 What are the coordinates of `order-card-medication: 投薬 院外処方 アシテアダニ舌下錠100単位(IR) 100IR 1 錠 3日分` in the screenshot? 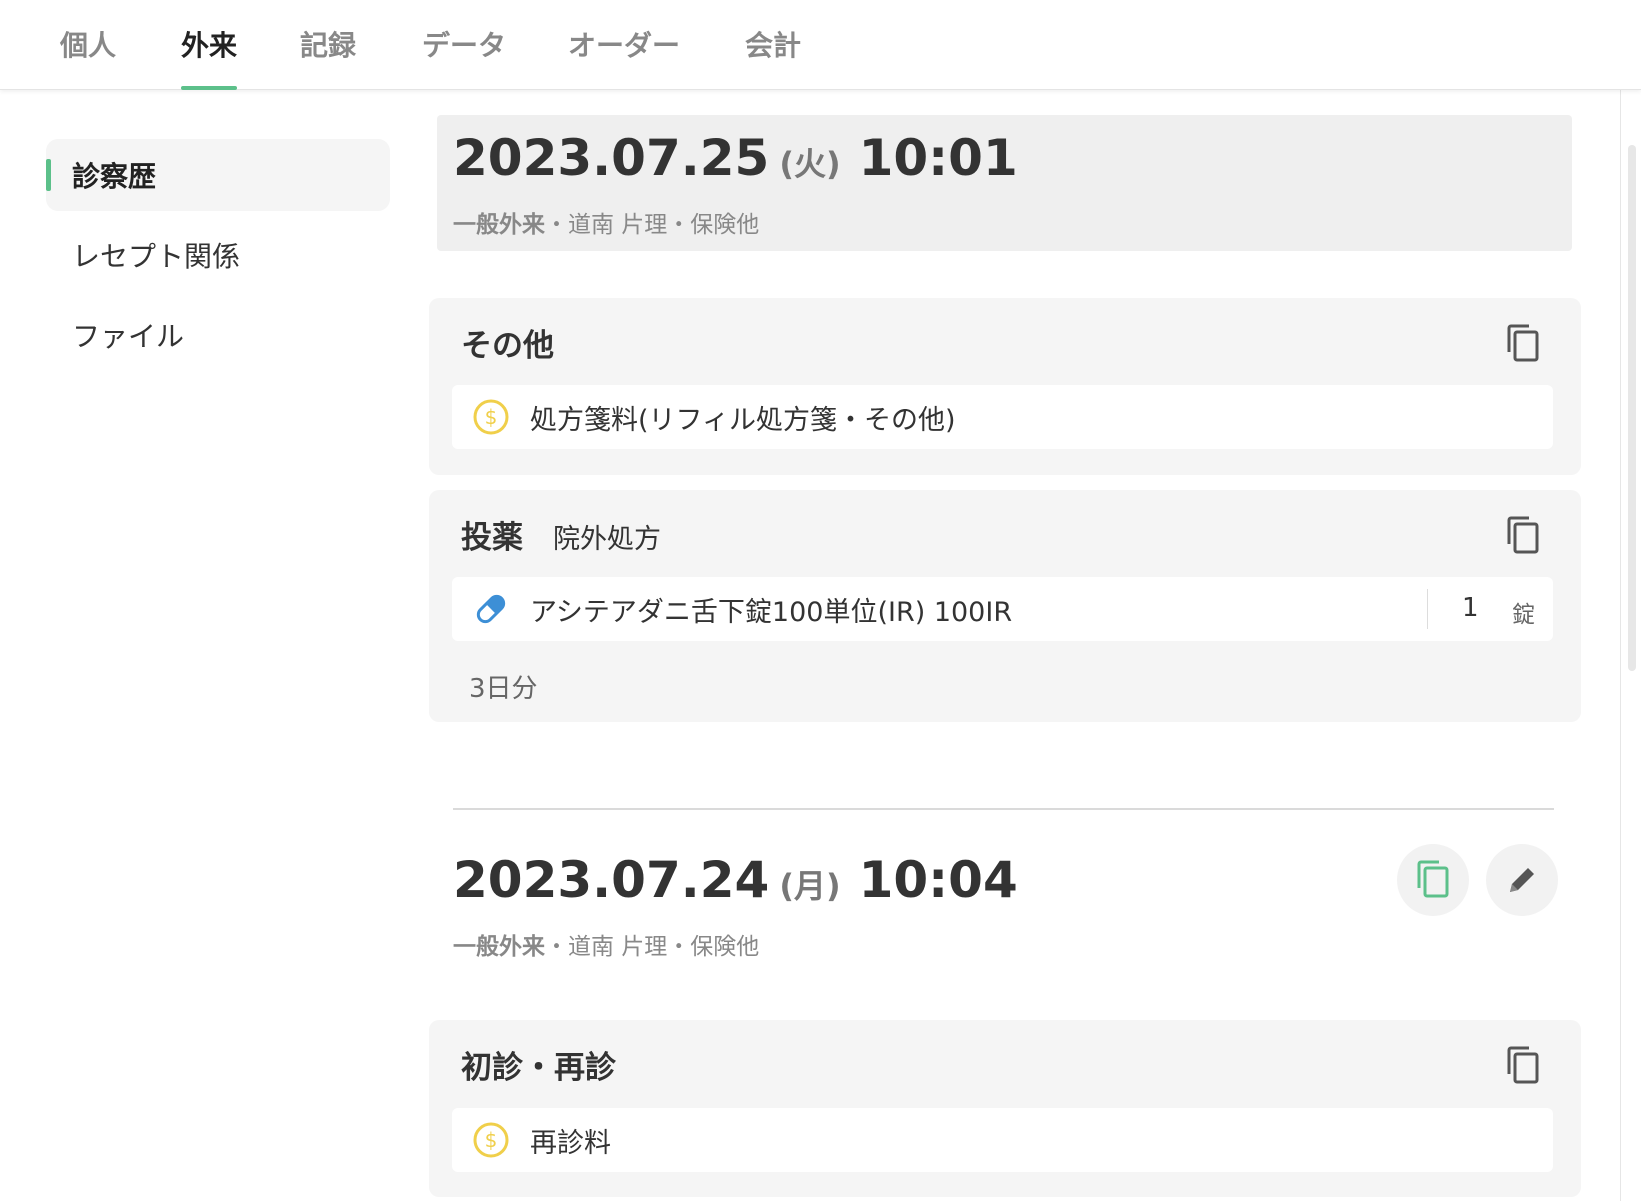 It's located at (1005, 606).